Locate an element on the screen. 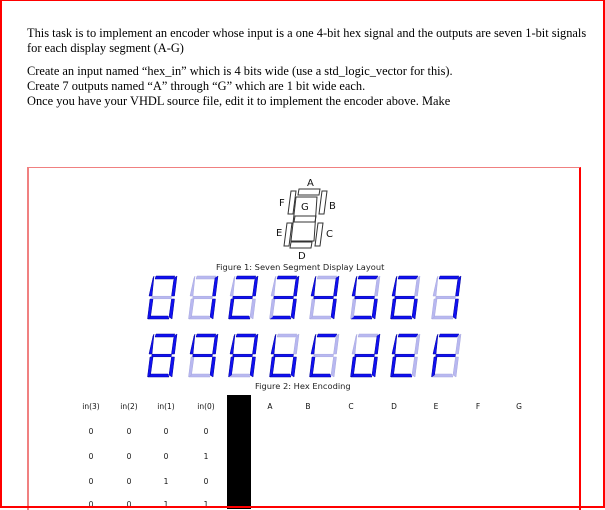 The width and height of the screenshot is (605, 510). table-header-in2: in(2) is located at coordinates (129, 406).